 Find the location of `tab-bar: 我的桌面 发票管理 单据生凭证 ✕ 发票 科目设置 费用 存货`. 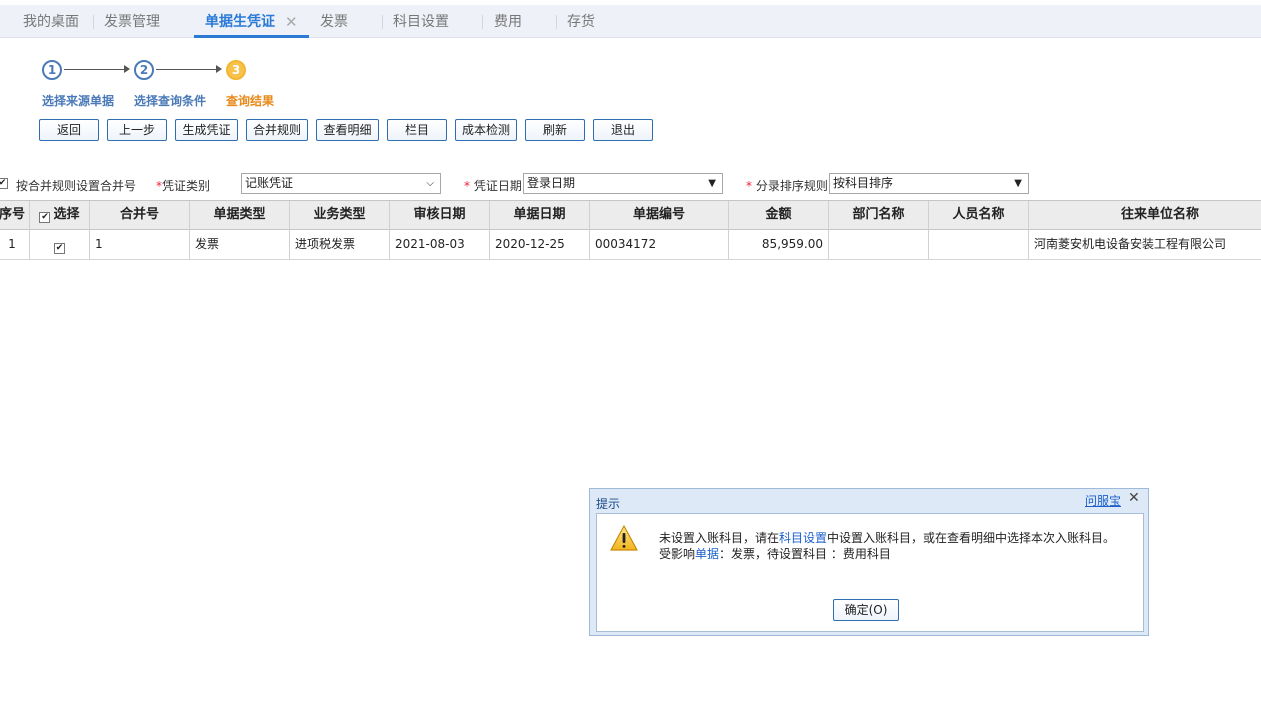

tab-bar: 我的桌面 发票管理 单据生凭证 ✕ 发票 科目设置 费用 存货 is located at coordinates (630, 21).